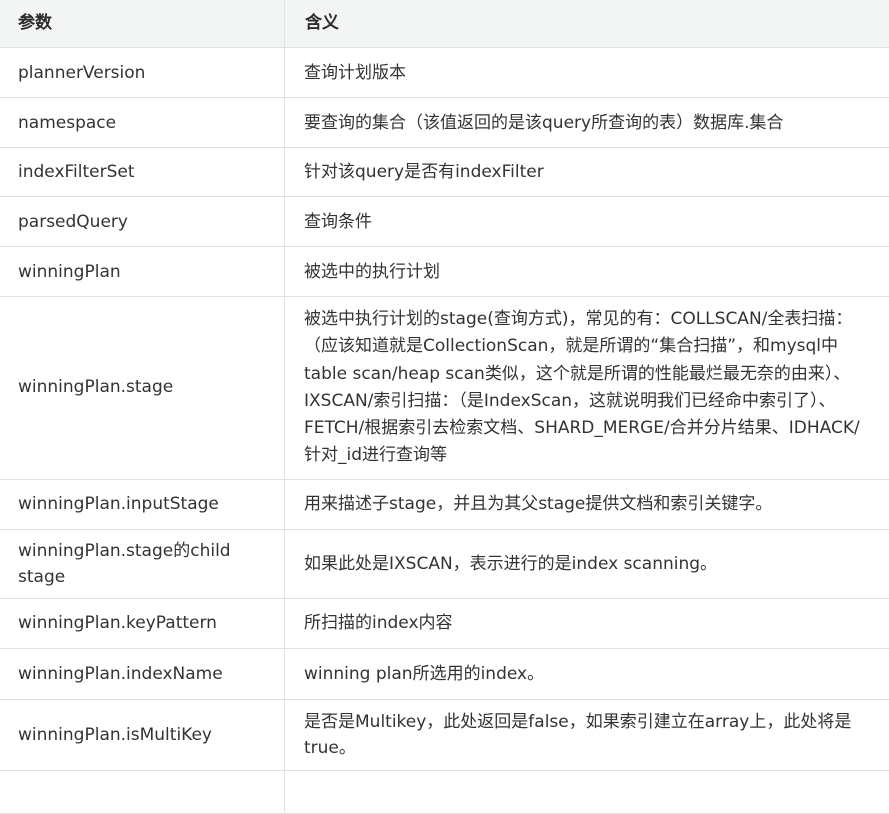 Image resolution: width=889 pixels, height=814 pixels. What do you see at coordinates (587, 791) in the screenshot?
I see `meaning-cell` at bounding box center [587, 791].